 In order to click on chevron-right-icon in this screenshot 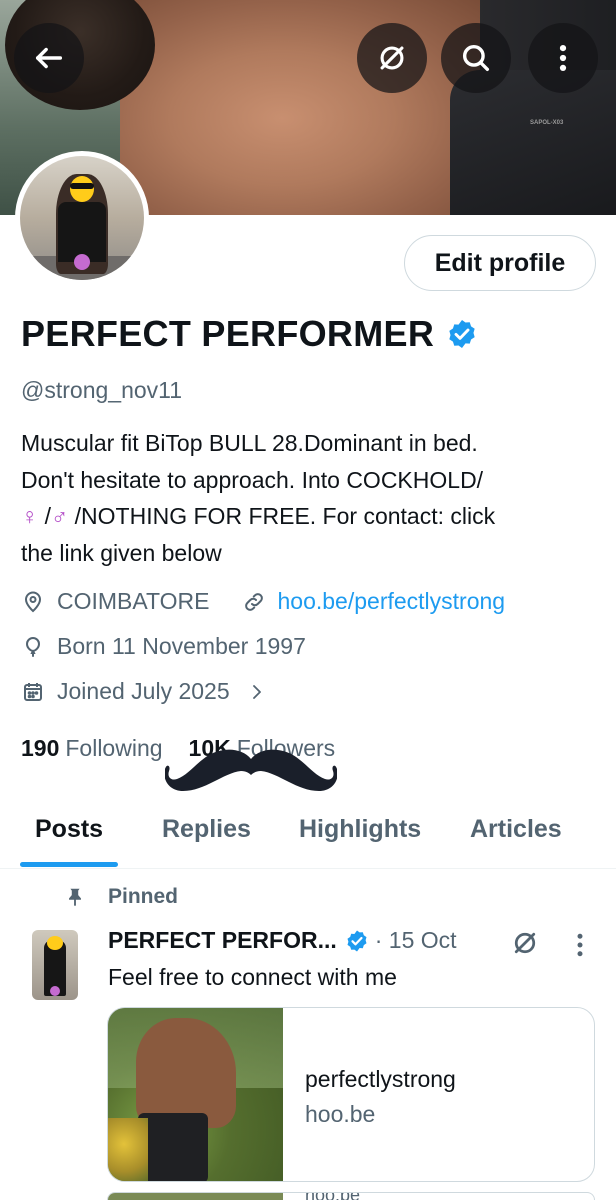, I will do `click(257, 692)`.